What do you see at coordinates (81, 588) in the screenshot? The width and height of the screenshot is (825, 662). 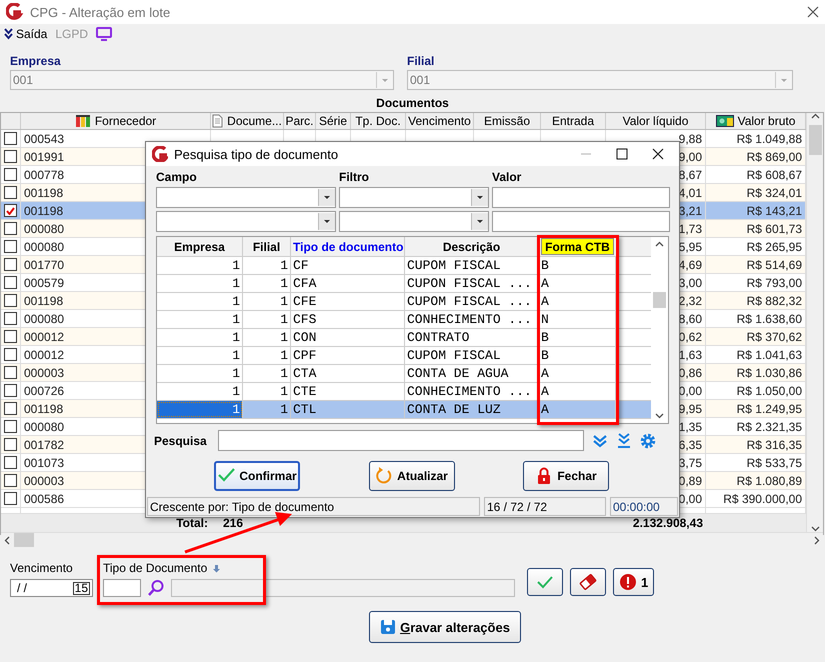 I see `calendar-button: 15` at bounding box center [81, 588].